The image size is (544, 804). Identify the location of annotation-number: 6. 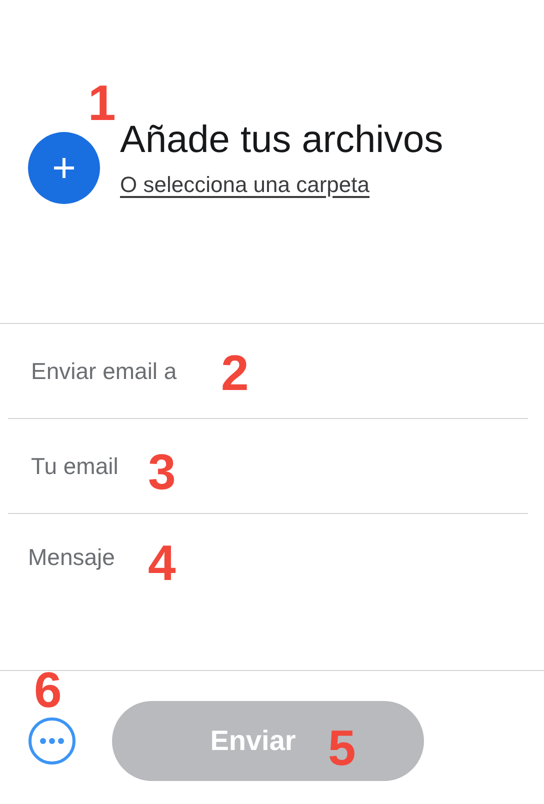
(48, 690).